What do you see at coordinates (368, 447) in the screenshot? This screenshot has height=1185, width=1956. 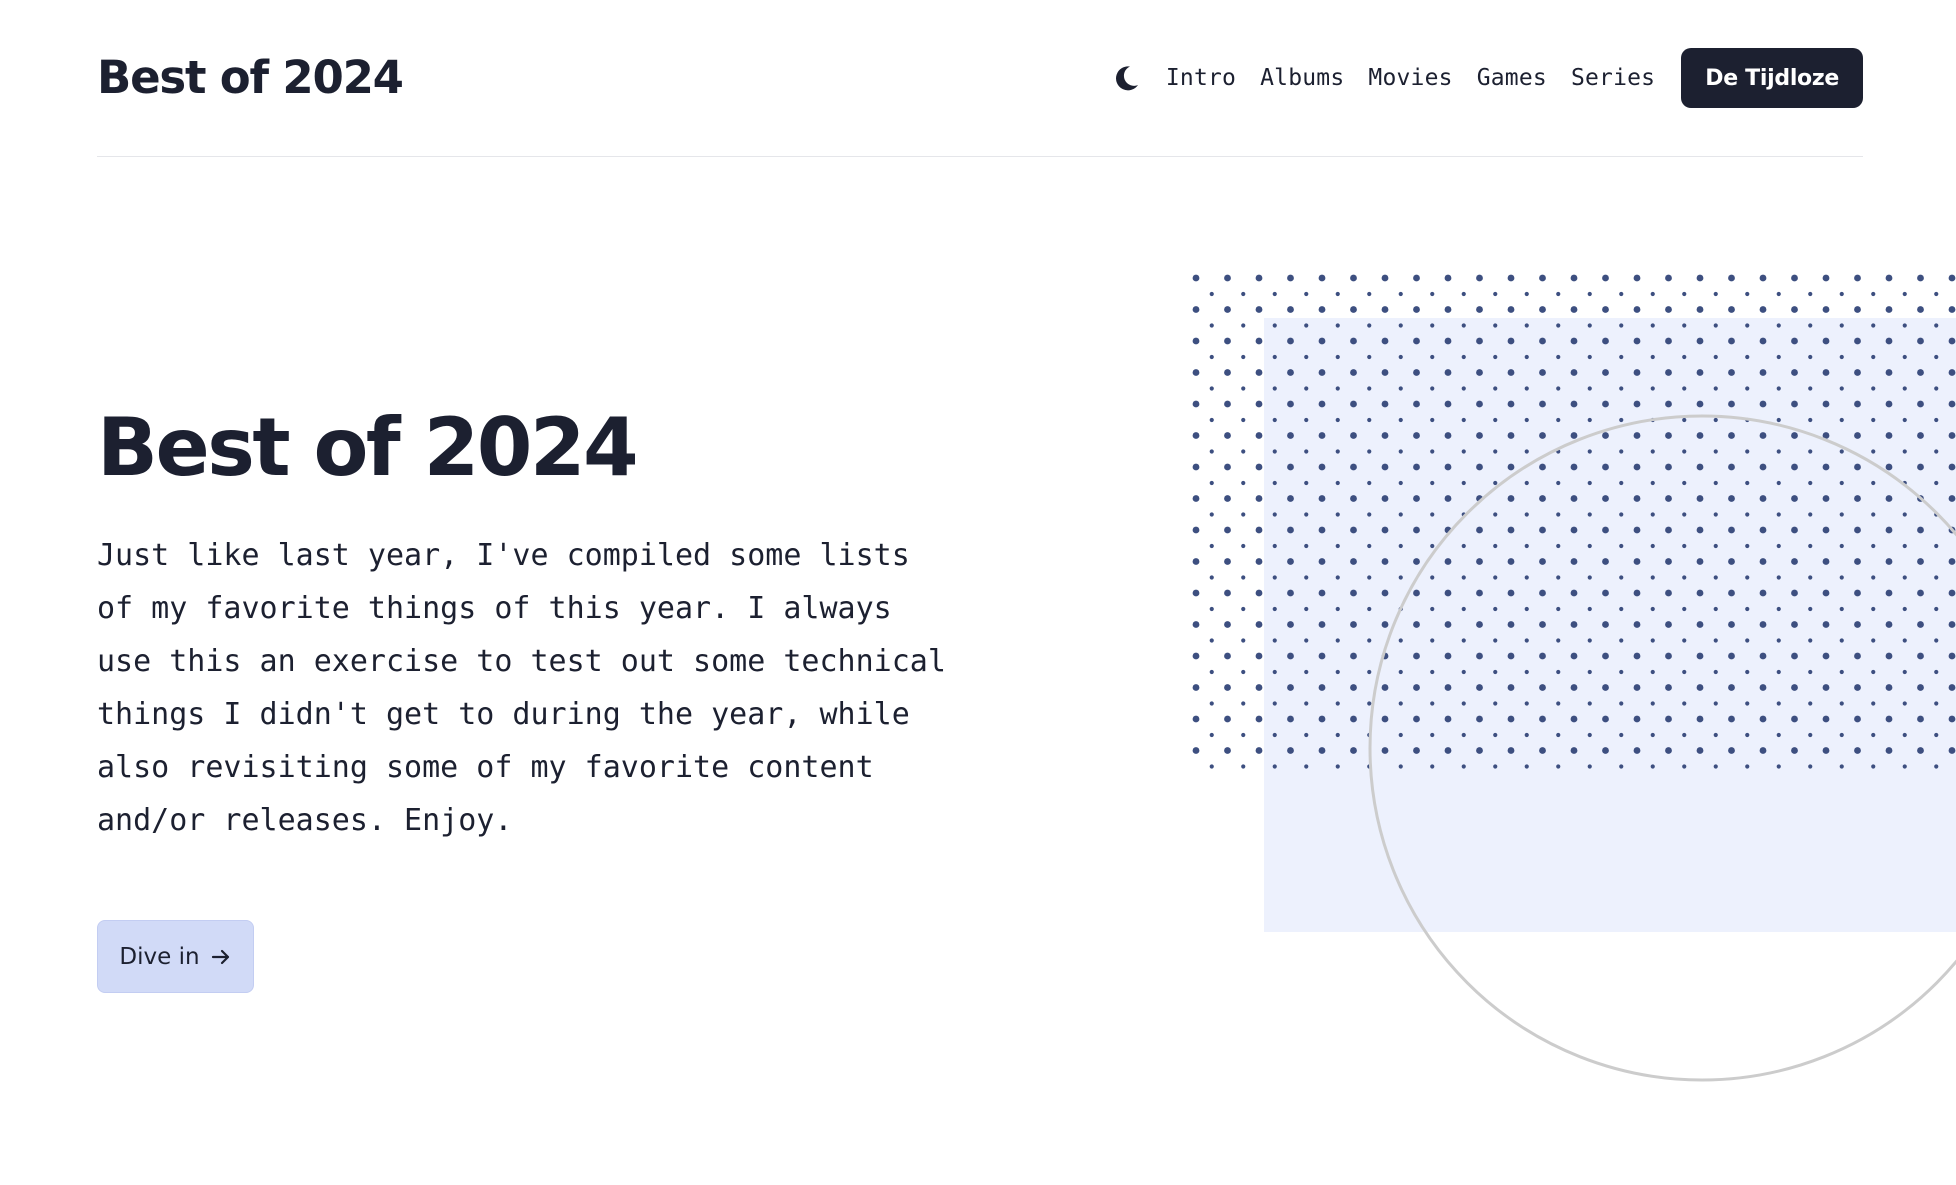 I see `hero-title: Best of 2024` at bounding box center [368, 447].